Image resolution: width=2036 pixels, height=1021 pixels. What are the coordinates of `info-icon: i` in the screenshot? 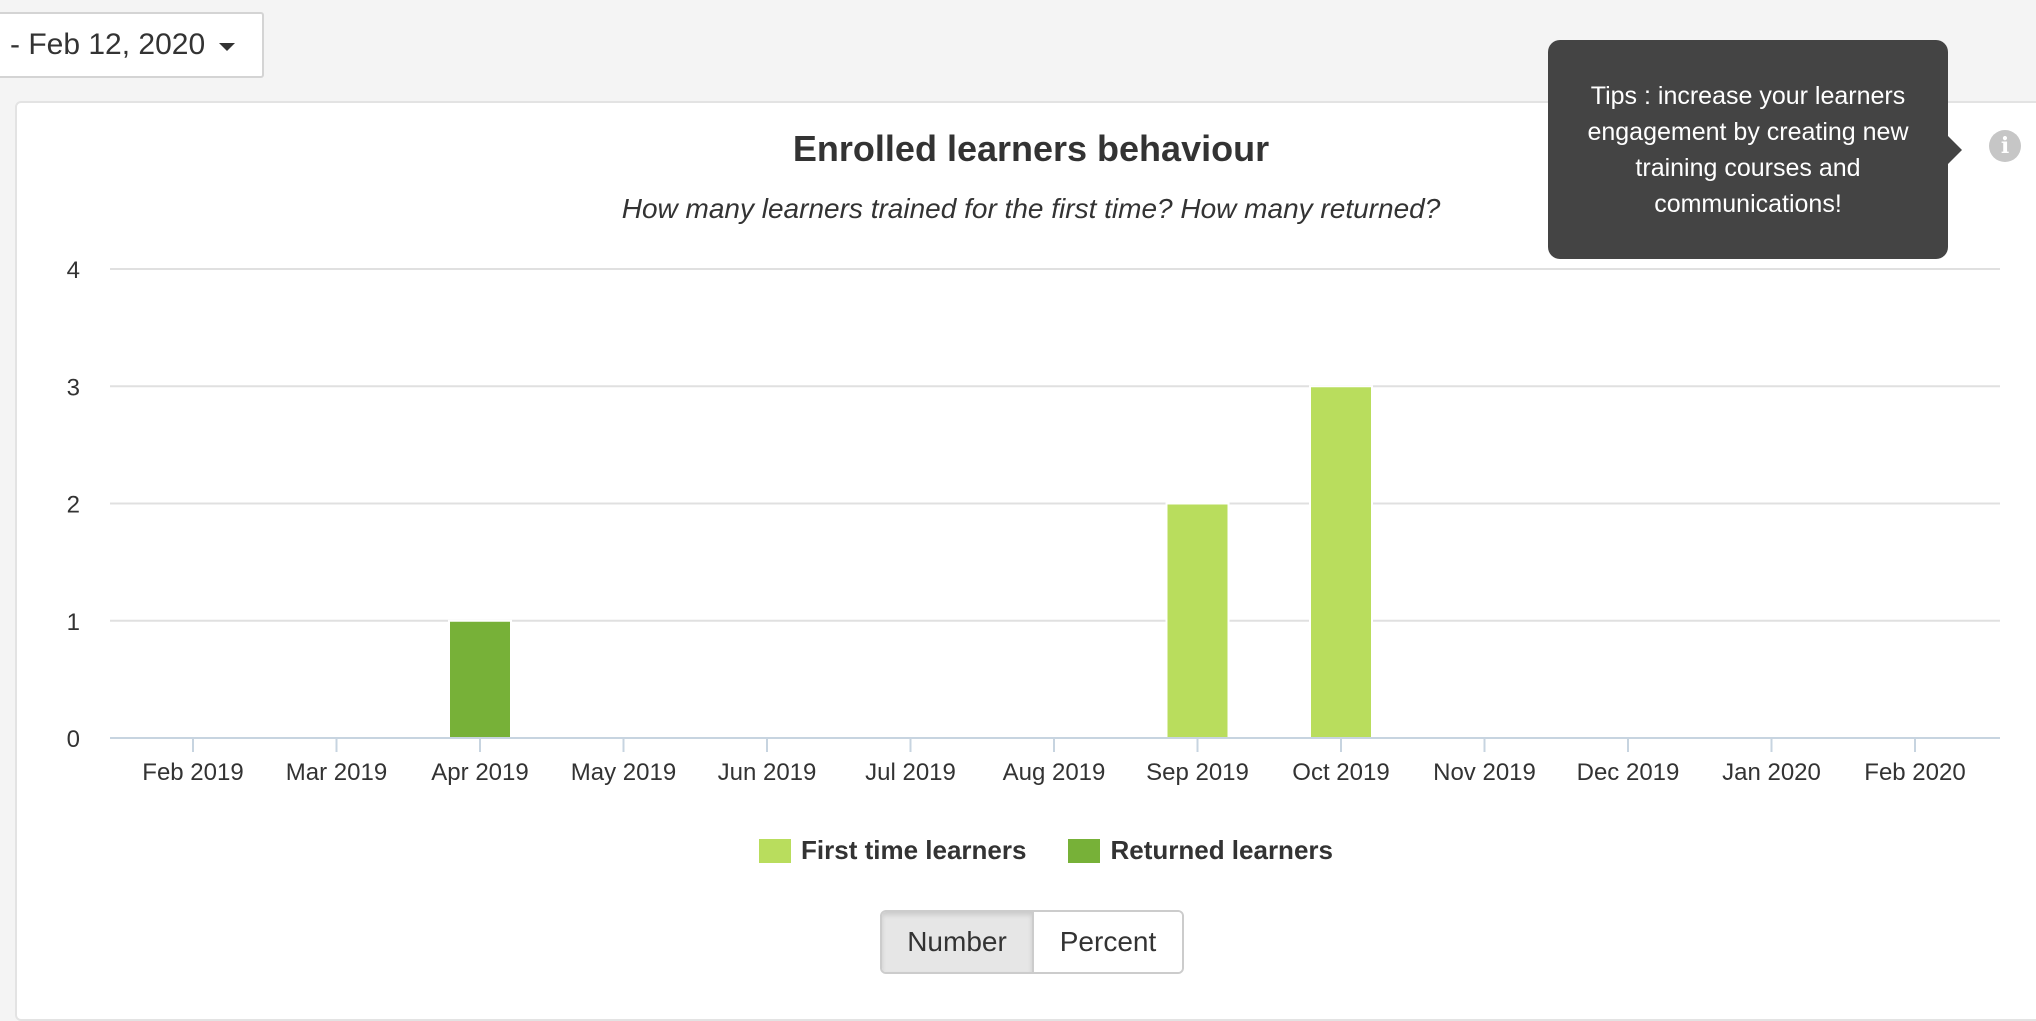 It's located at (2005, 146).